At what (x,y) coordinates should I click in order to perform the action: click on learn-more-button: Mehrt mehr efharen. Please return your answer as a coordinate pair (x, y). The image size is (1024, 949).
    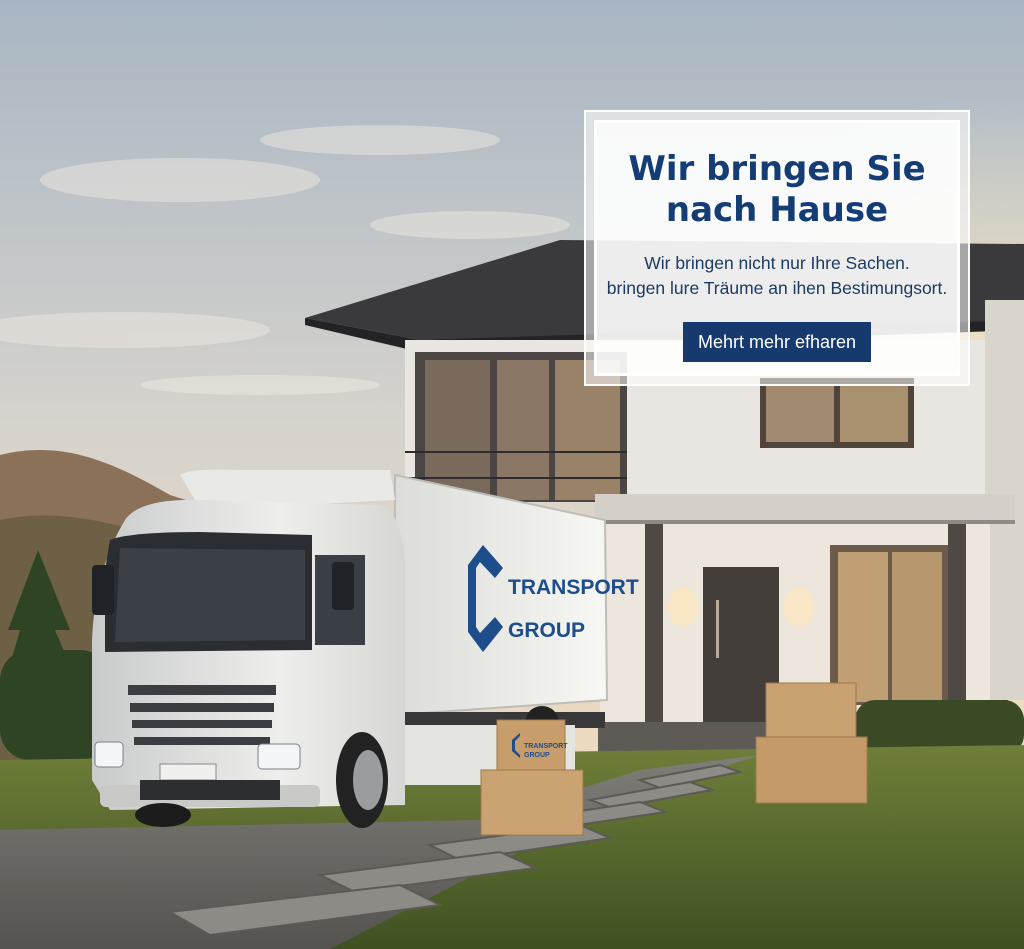
    Looking at the image, I should click on (777, 342).